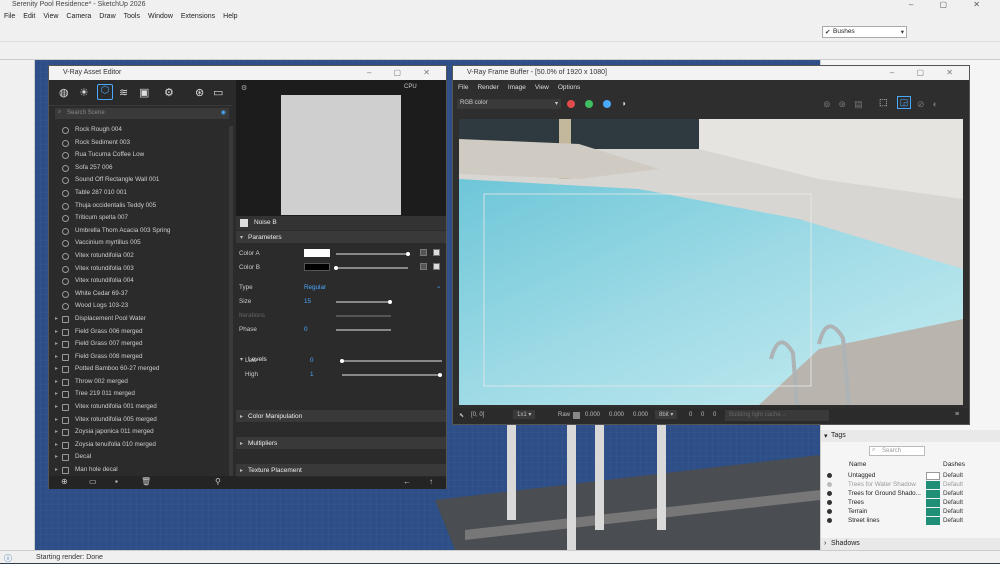  Describe the element at coordinates (105, 92) in the screenshot. I see `geometry-icon: ⬡` at that location.